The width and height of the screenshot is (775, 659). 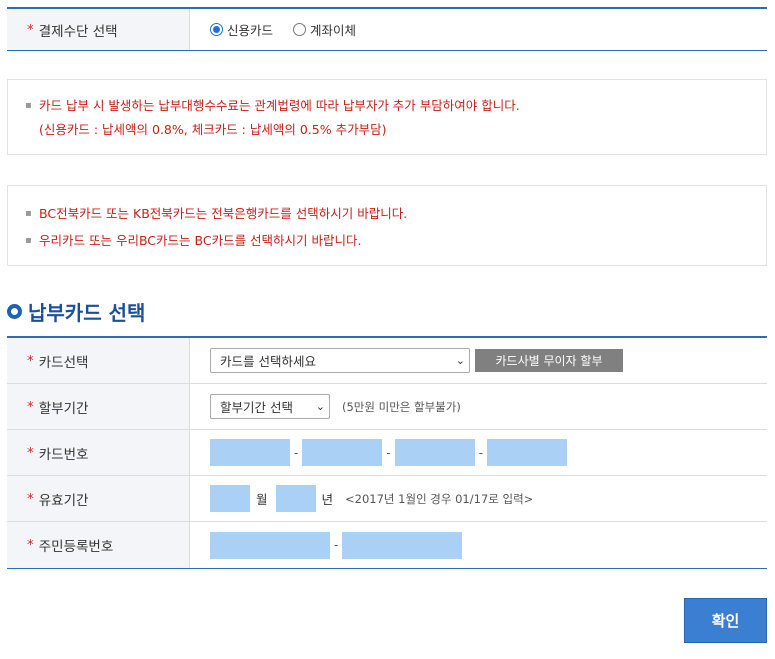 What do you see at coordinates (295, 498) in the screenshot?
I see `expiry-year-input` at bounding box center [295, 498].